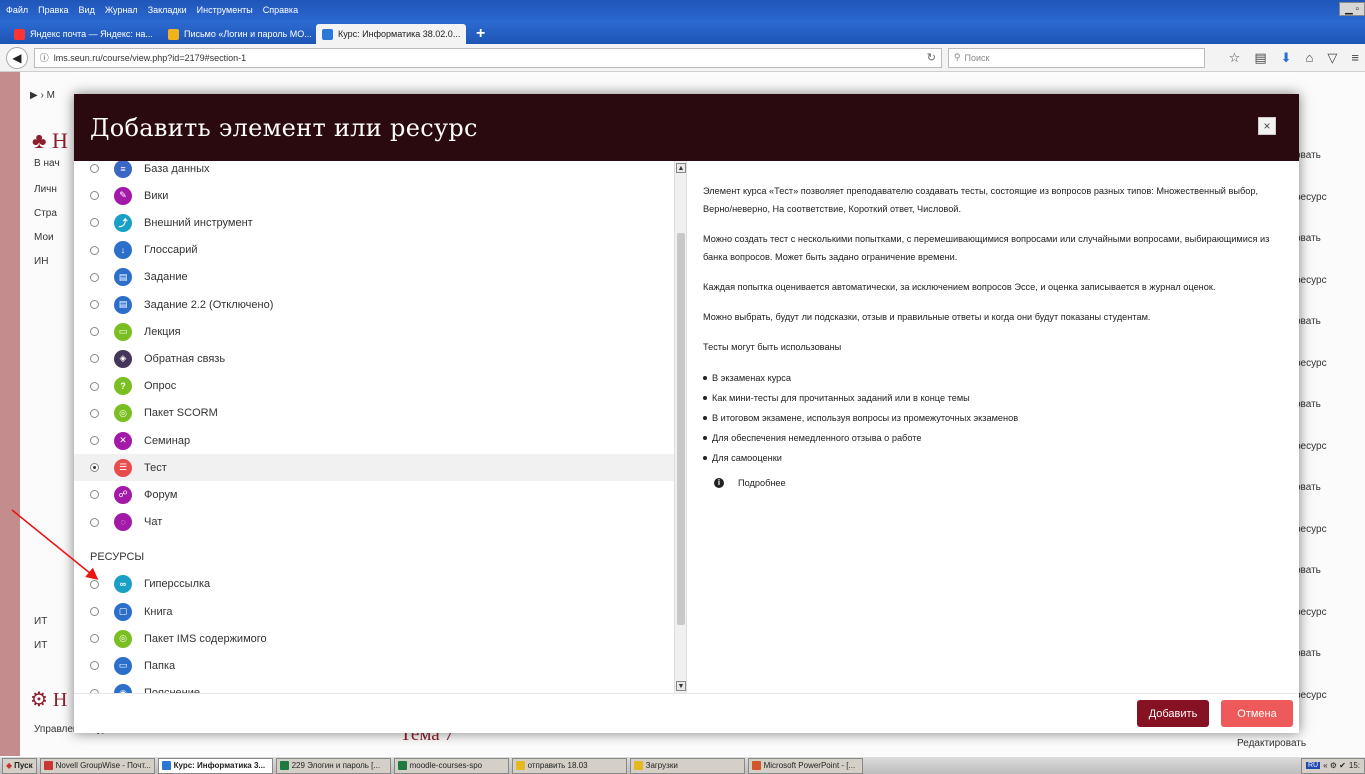 The image size is (1365, 774). Describe the element at coordinates (87, 10) in the screenshot. I see `menu-item-2: Вид` at that location.